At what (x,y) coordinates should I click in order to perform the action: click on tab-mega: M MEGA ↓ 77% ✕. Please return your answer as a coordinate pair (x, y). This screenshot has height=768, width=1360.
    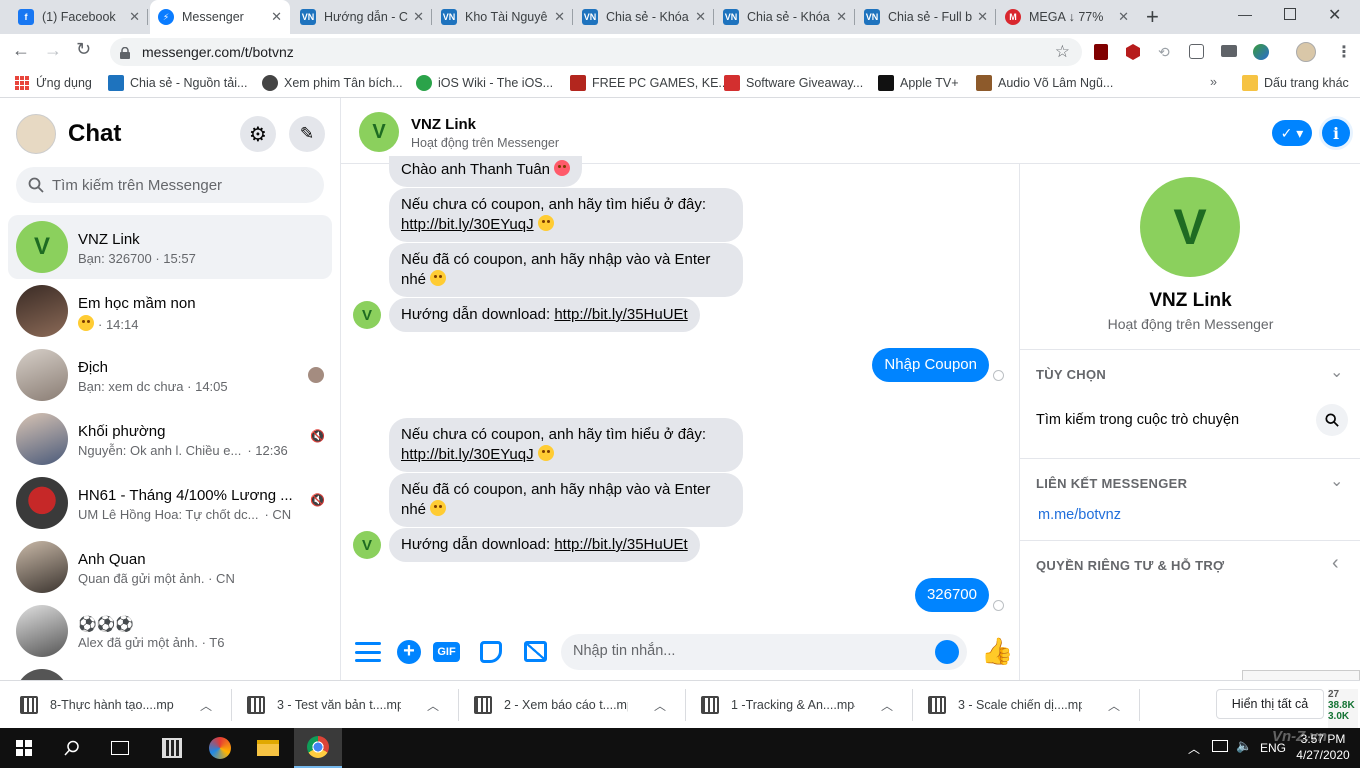
    Looking at the image, I should click on (1067, 17).